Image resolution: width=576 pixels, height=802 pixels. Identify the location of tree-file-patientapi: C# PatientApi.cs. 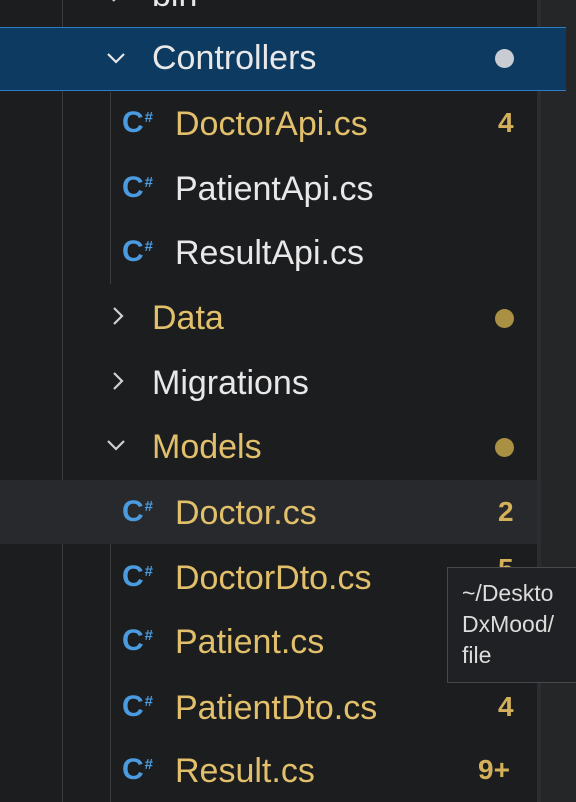
(268, 188).